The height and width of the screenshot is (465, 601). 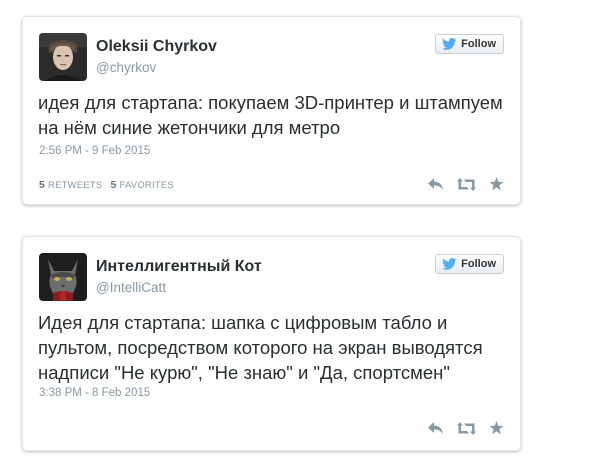 I want to click on tweet-stats: 5 RETWEETS 5 FAVORITES, so click(x=106, y=185).